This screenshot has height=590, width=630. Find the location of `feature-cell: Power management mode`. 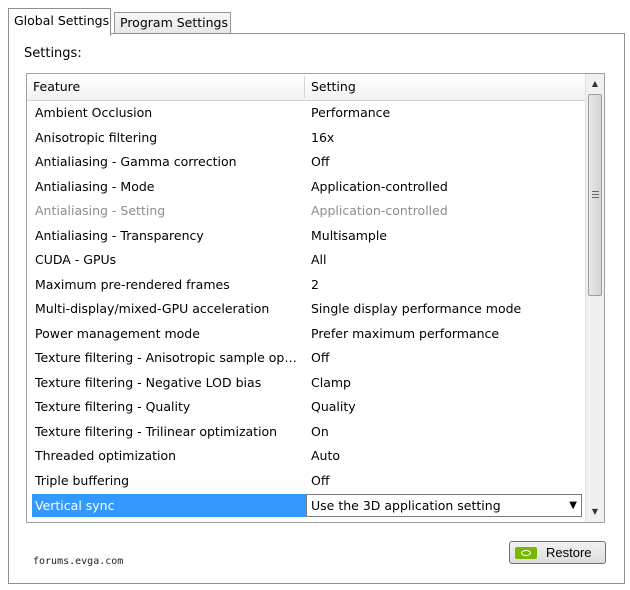

feature-cell: Power management mode is located at coordinates (117, 333).